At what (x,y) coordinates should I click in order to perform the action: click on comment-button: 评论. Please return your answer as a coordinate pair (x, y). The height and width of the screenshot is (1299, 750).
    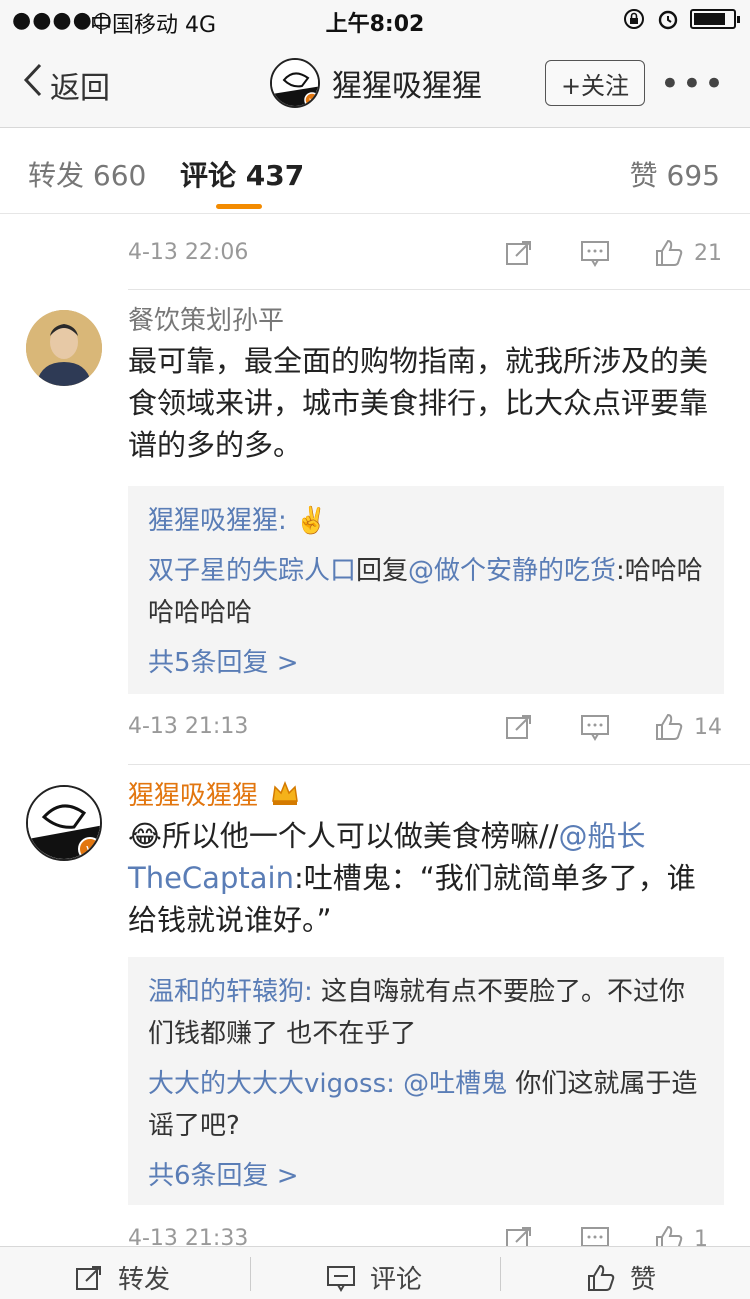
    Looking at the image, I should click on (374, 1277).